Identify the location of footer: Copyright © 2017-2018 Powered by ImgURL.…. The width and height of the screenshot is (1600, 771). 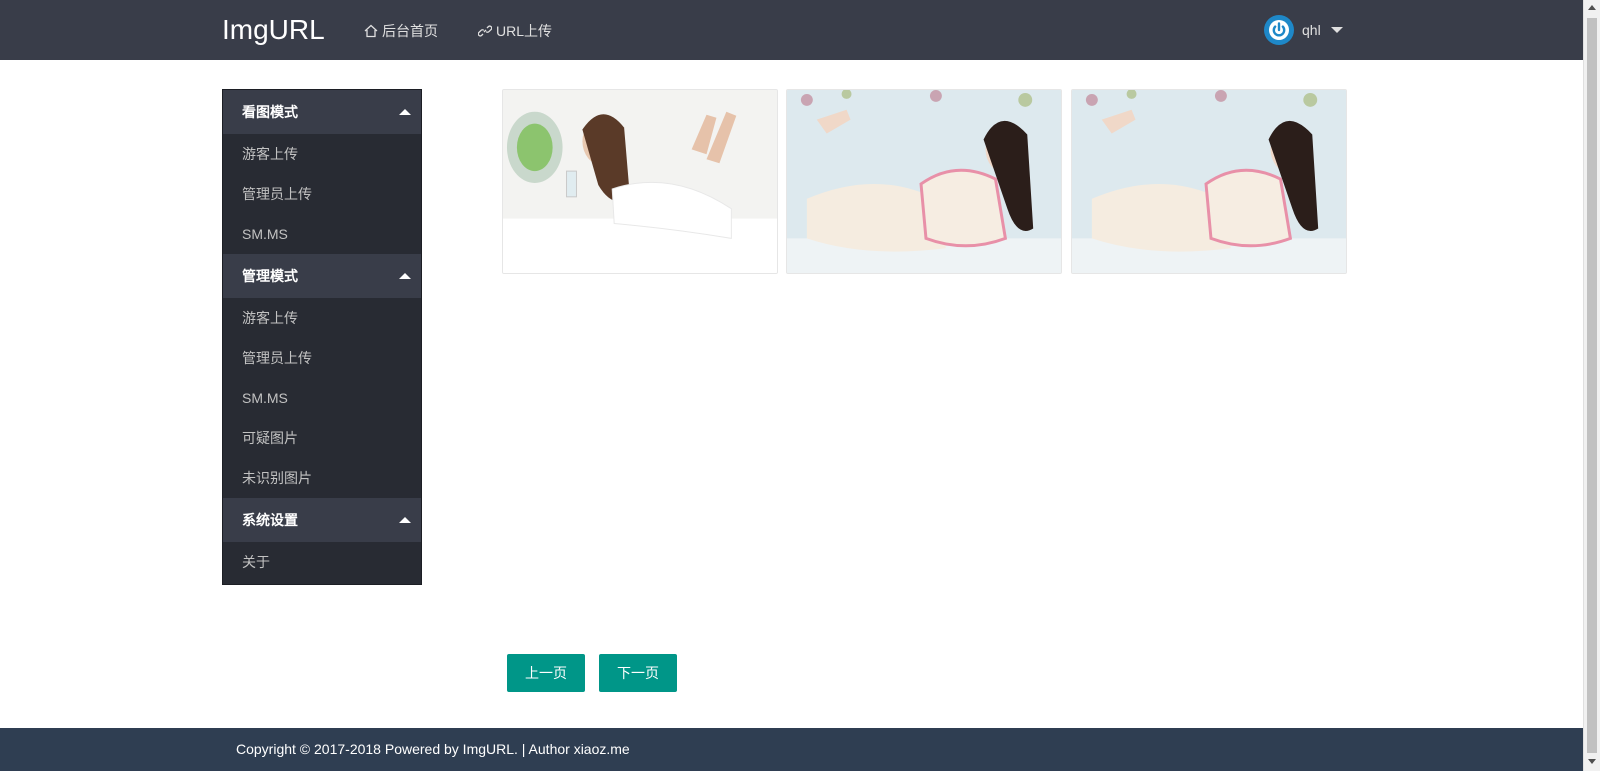
(791, 749).